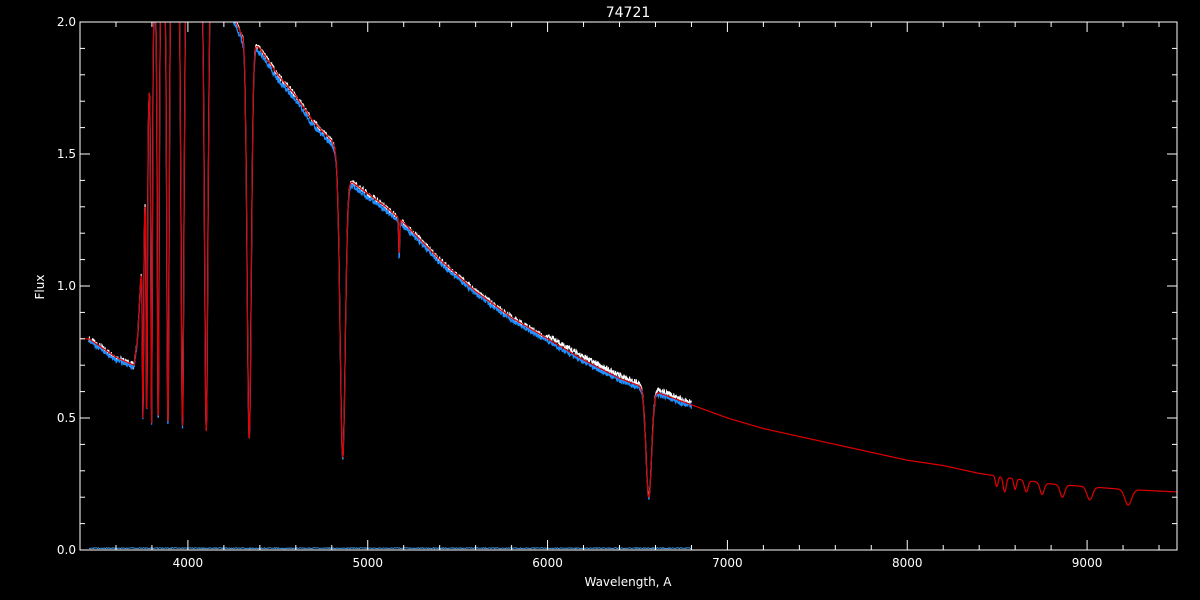 Image resolution: width=1200 pixels, height=600 pixels. I want to click on series-error, so click(390, 548).